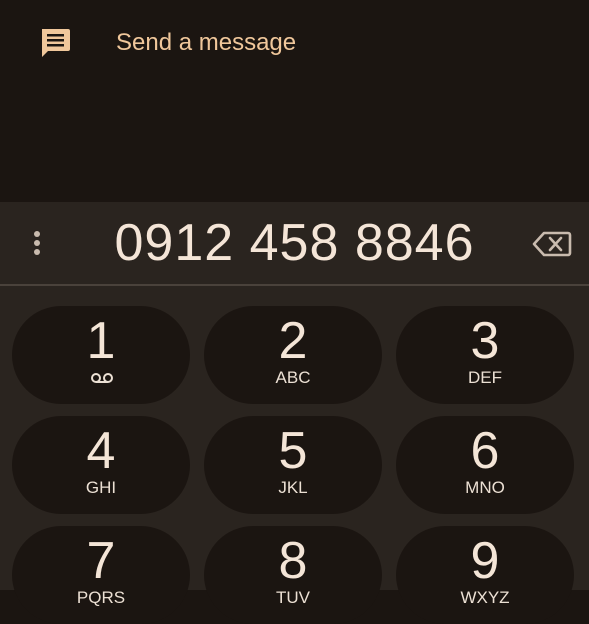 The height and width of the screenshot is (624, 589). I want to click on key-digit: 2, so click(293, 341).